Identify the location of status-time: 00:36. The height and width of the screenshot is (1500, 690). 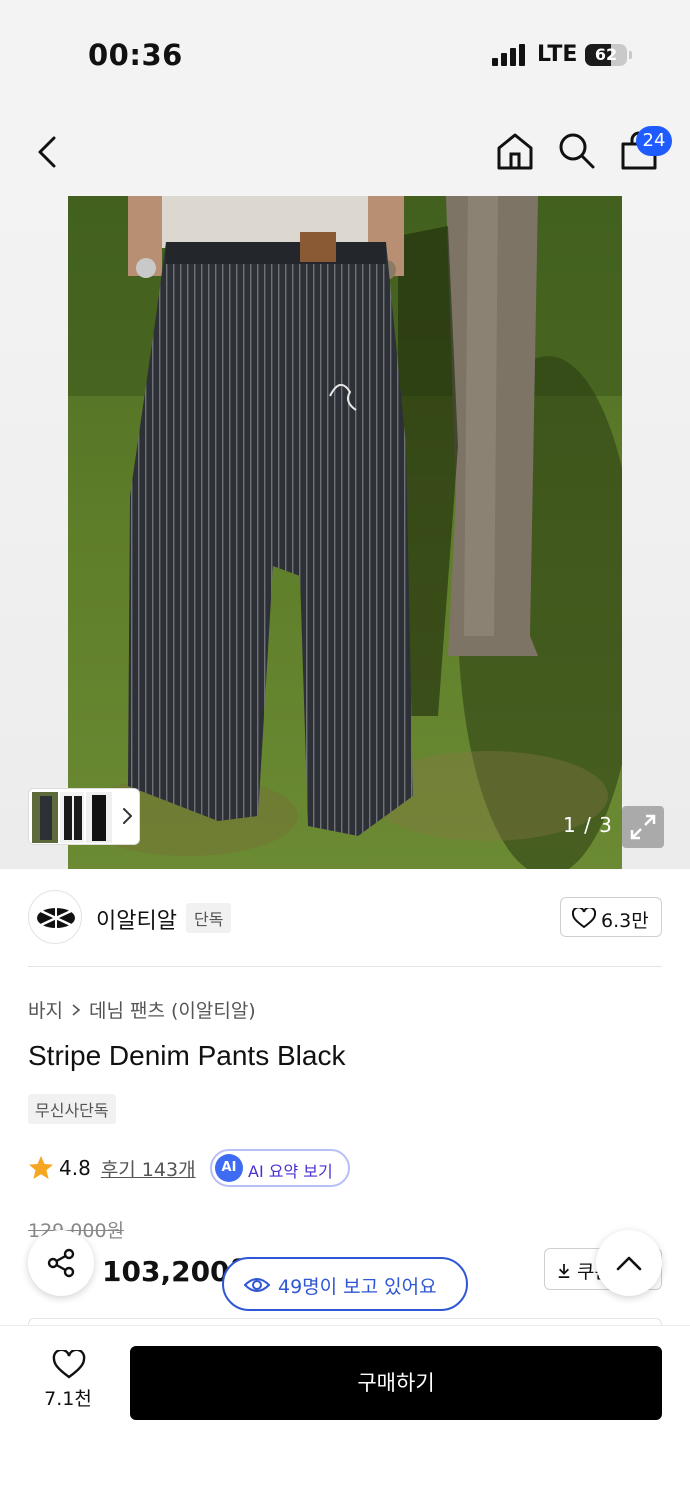
(135, 55).